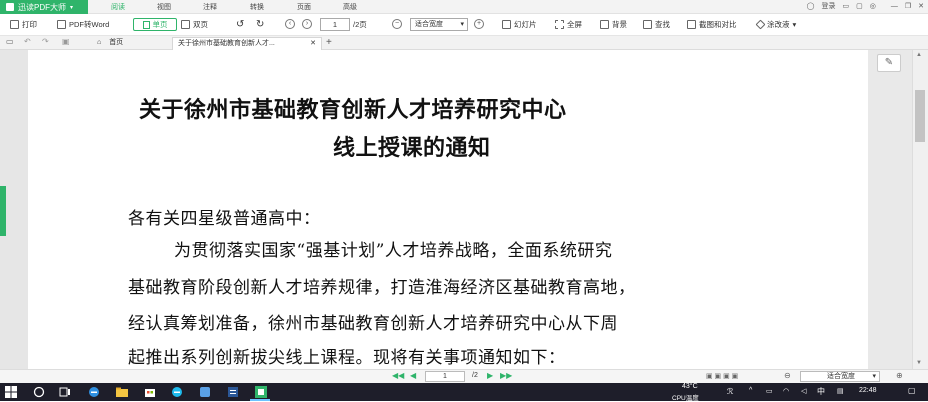  I want to click on login-link: 登录, so click(828, 6).